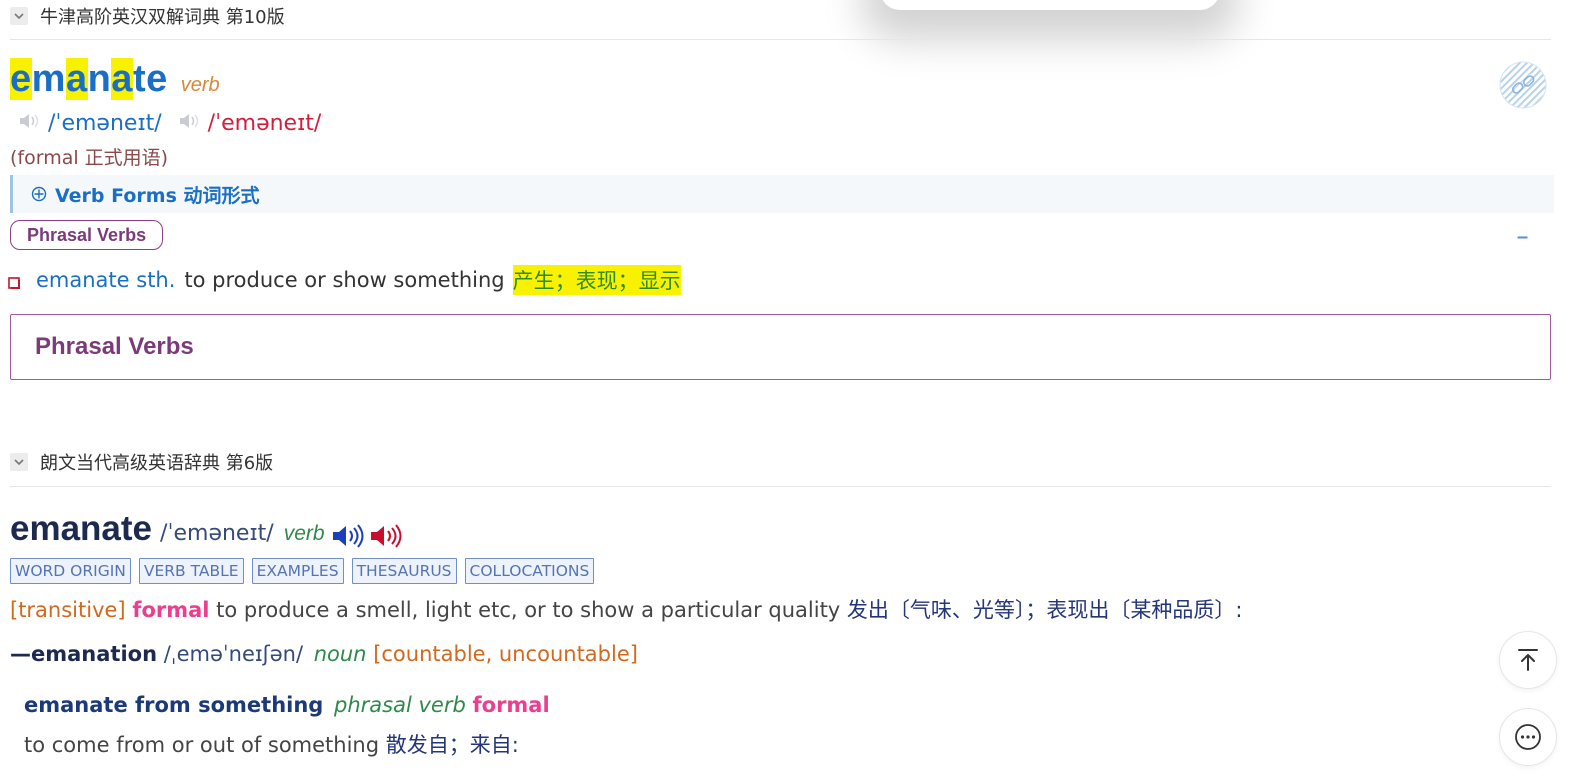 This screenshot has height=784, width=1591. I want to click on speaker-us-icon, so click(386, 536).